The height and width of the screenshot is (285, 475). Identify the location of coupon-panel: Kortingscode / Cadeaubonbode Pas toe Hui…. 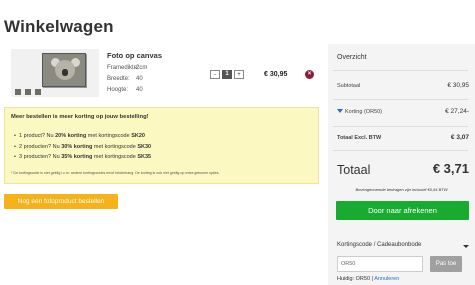
(401, 260).